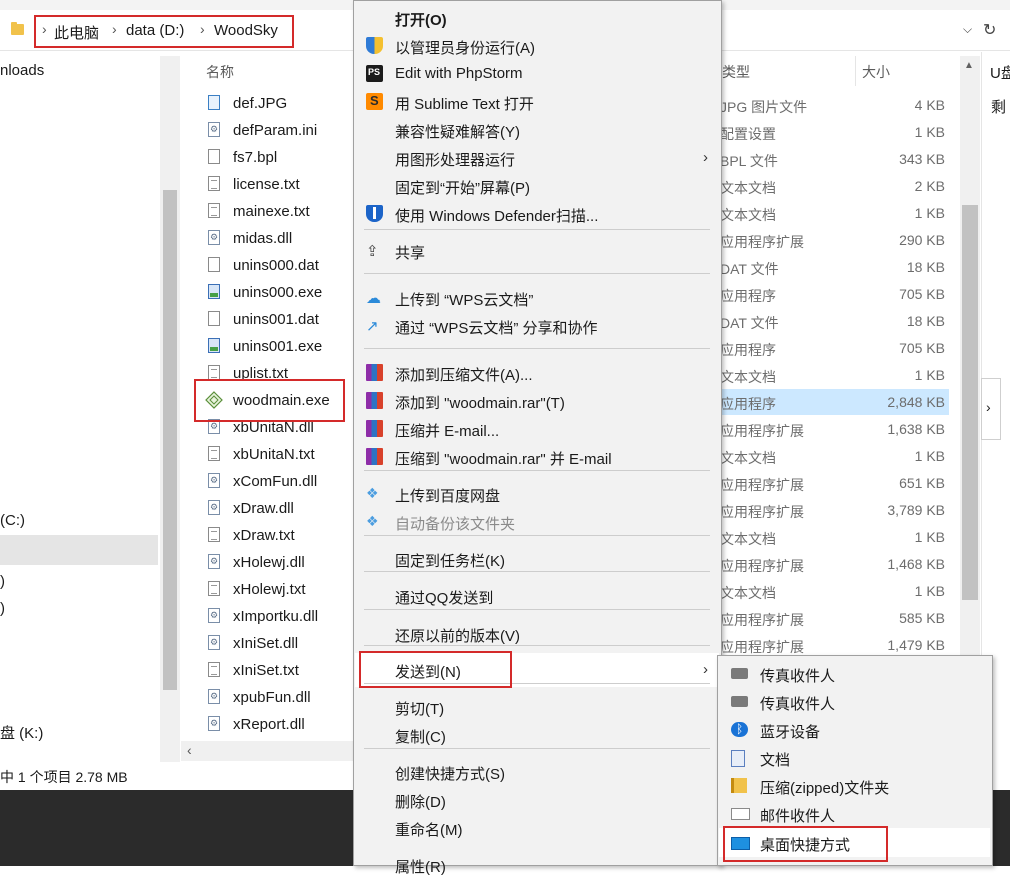  I want to click on menu-item-label: 用图形处理器运行, so click(455, 160).